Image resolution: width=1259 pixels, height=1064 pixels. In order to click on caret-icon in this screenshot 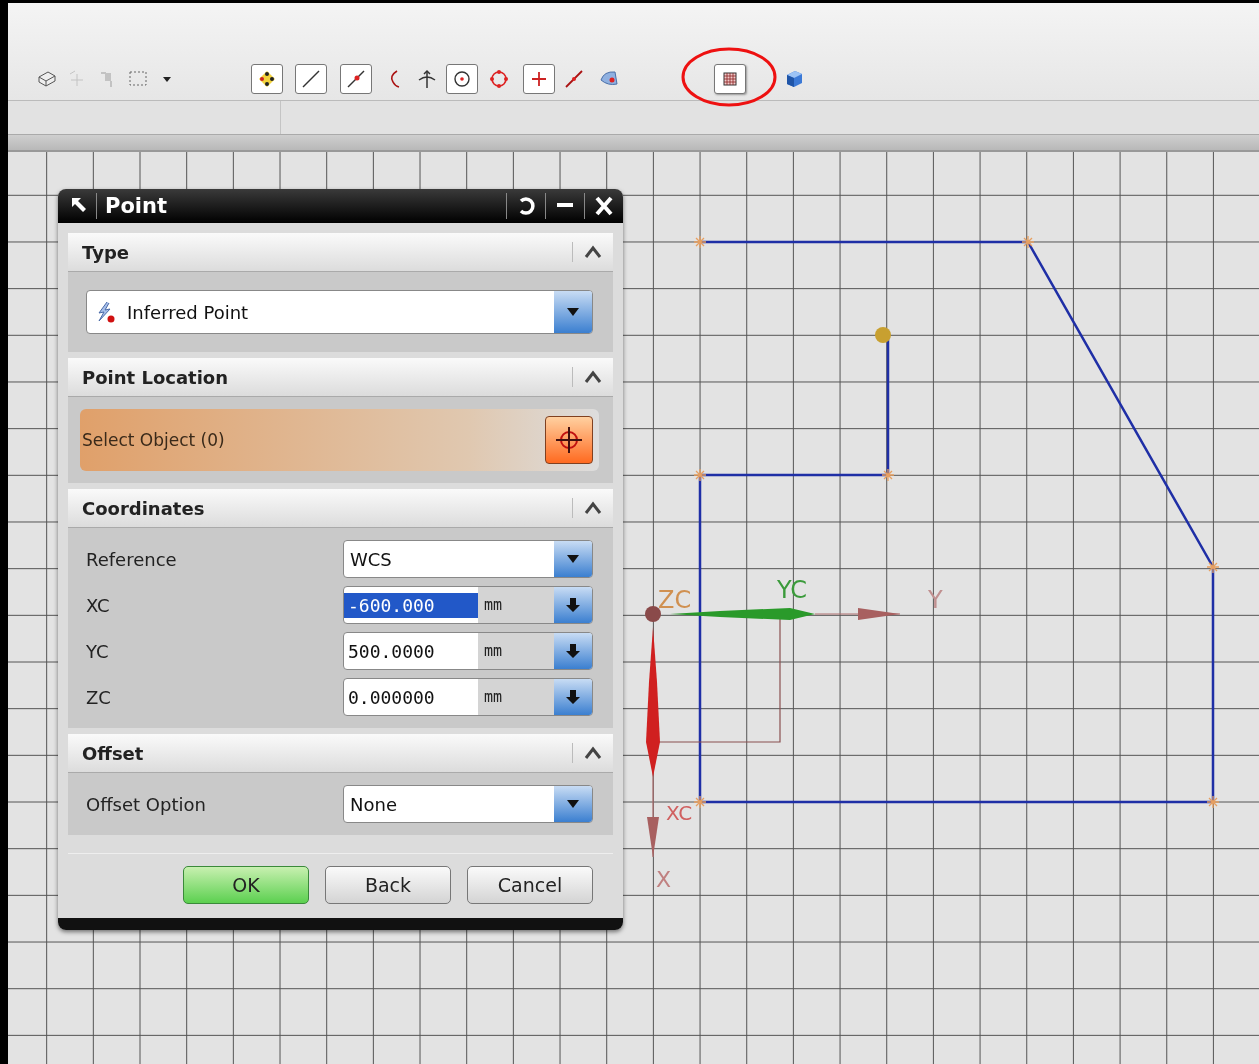, I will do `click(167, 79)`.